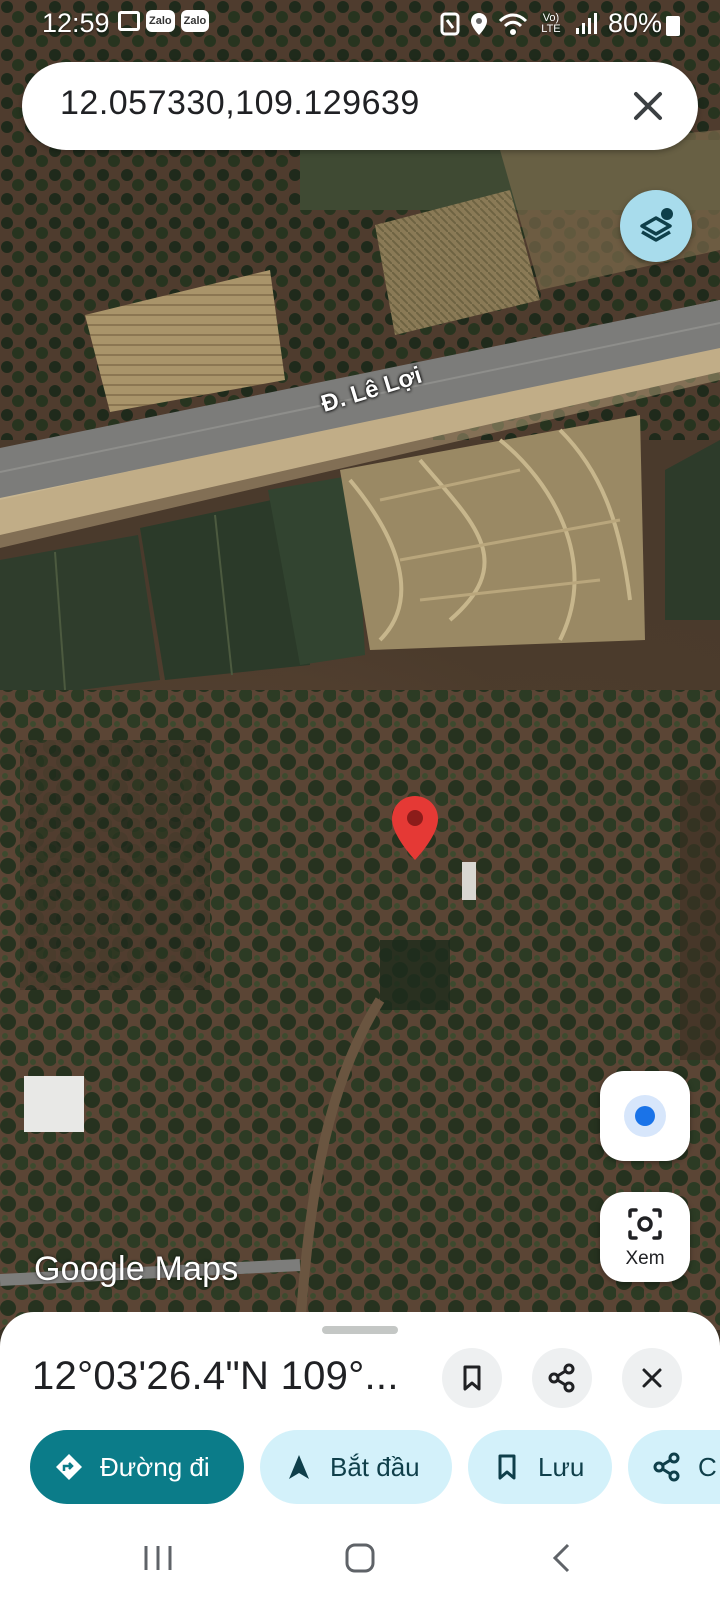 Image resolution: width=720 pixels, height=1605 pixels. I want to click on save-place-button, so click(472, 1378).